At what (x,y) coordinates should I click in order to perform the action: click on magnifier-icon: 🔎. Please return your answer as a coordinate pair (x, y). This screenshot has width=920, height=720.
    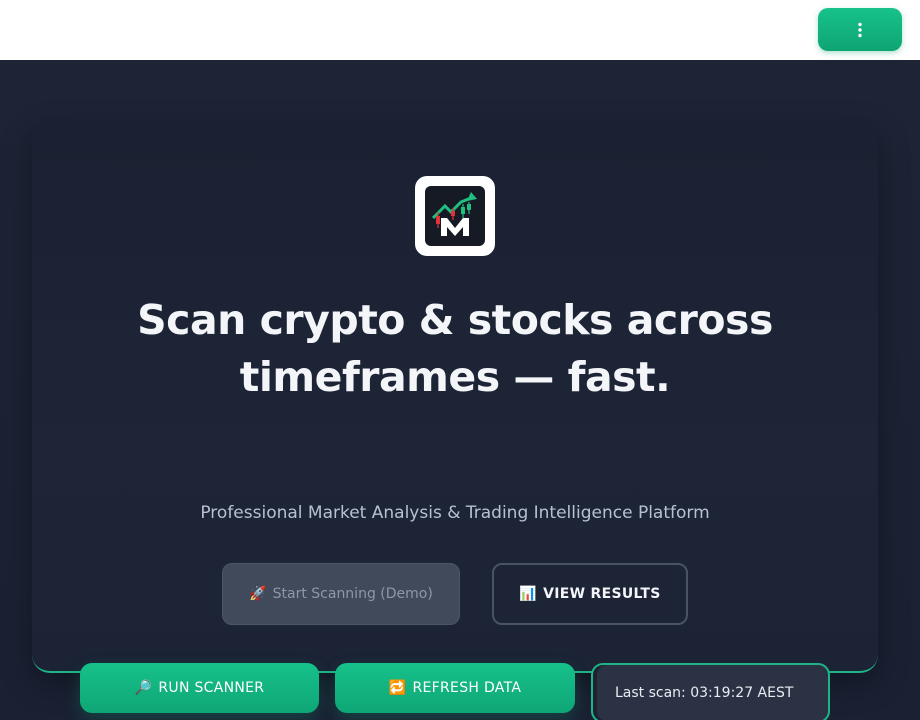
    Looking at the image, I should click on (143, 688).